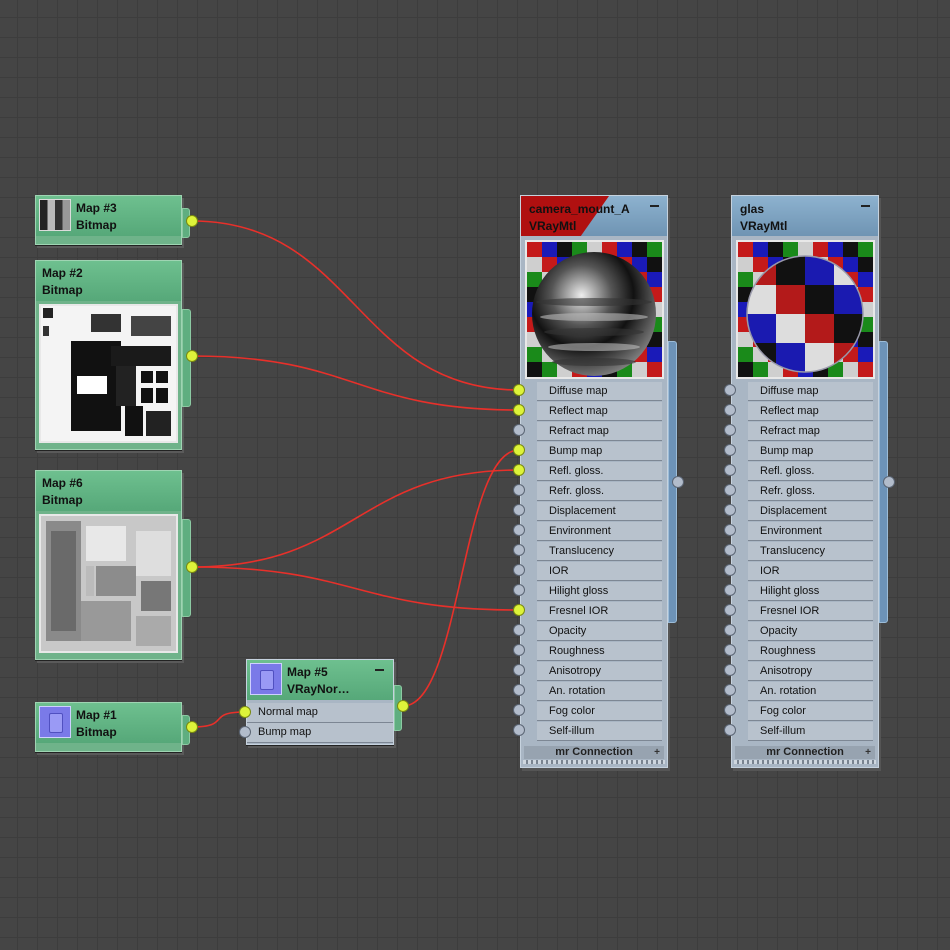 This screenshot has width=950, height=950. I want to click on node-map-2: Map #2 Bitmap, so click(113, 355).